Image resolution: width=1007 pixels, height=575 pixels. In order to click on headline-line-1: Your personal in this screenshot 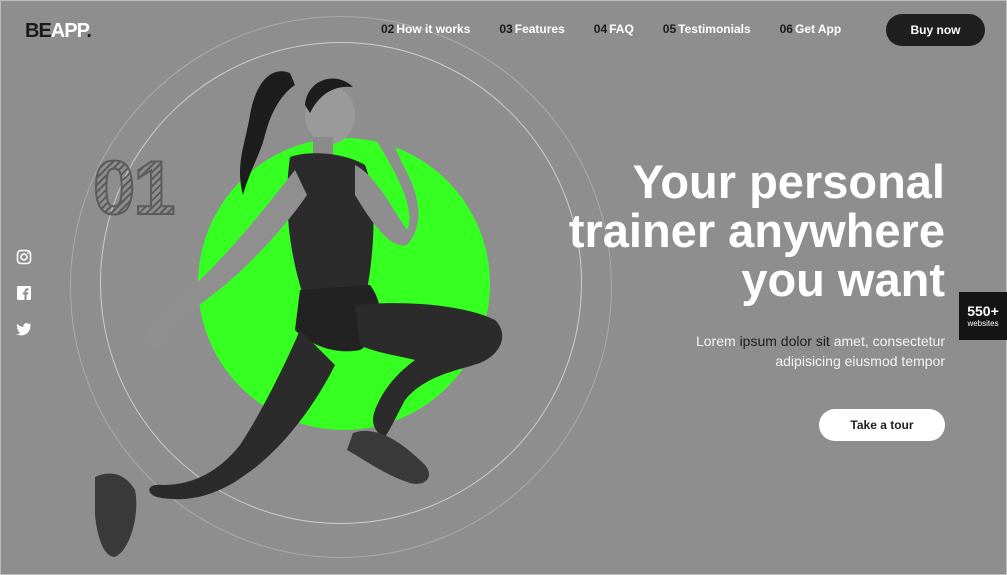, I will do `click(788, 181)`.